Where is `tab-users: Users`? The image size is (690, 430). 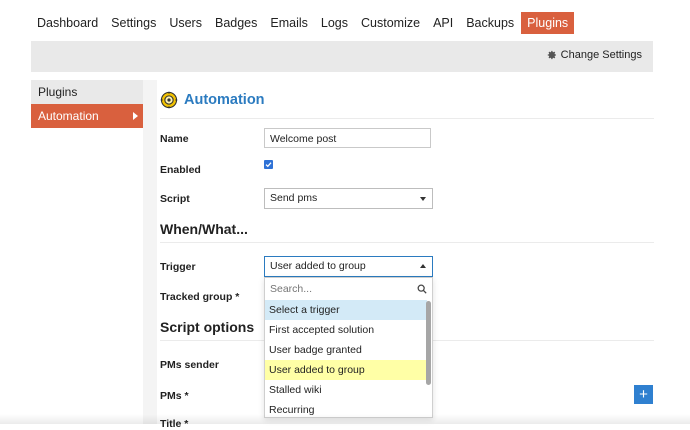
tab-users: Users is located at coordinates (185, 23).